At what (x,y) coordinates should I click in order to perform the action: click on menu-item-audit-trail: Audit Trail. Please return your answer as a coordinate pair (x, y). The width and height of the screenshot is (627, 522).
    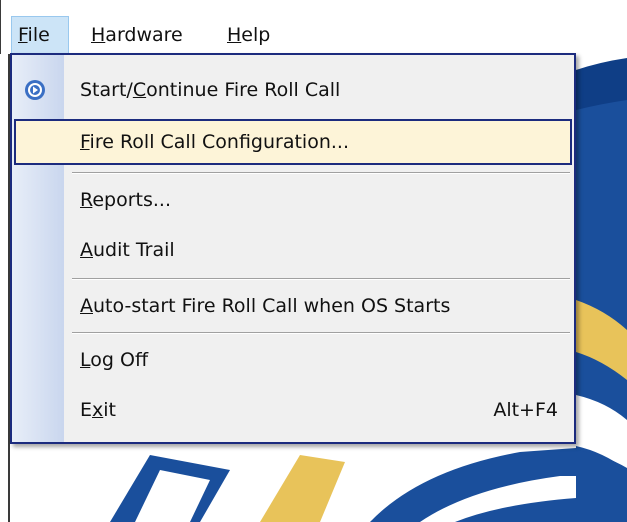
    Looking at the image, I should click on (293, 250).